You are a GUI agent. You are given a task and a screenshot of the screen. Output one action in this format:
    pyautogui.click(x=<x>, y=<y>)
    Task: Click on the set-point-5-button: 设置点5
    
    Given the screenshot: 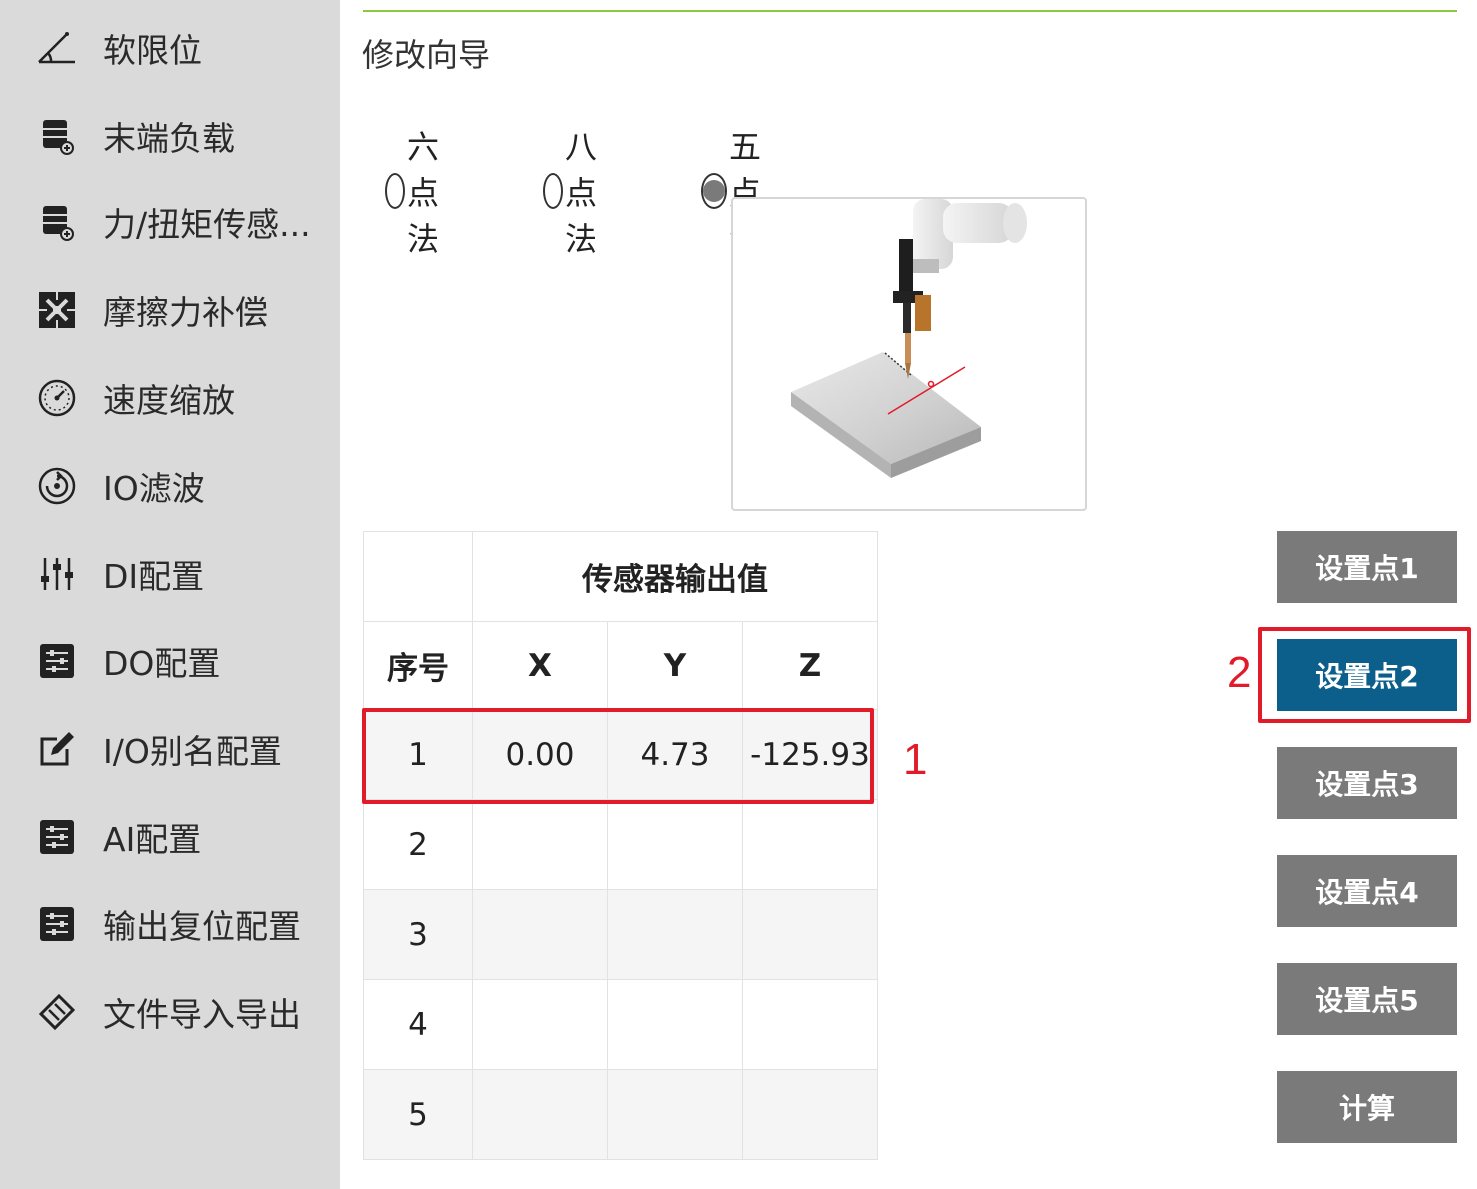 What is the action you would take?
    pyautogui.click(x=1367, y=999)
    